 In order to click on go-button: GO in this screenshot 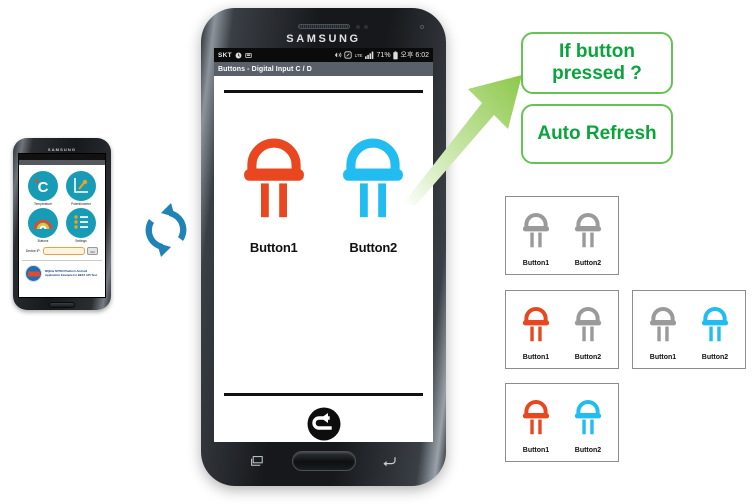, I will do `click(92, 251)`.